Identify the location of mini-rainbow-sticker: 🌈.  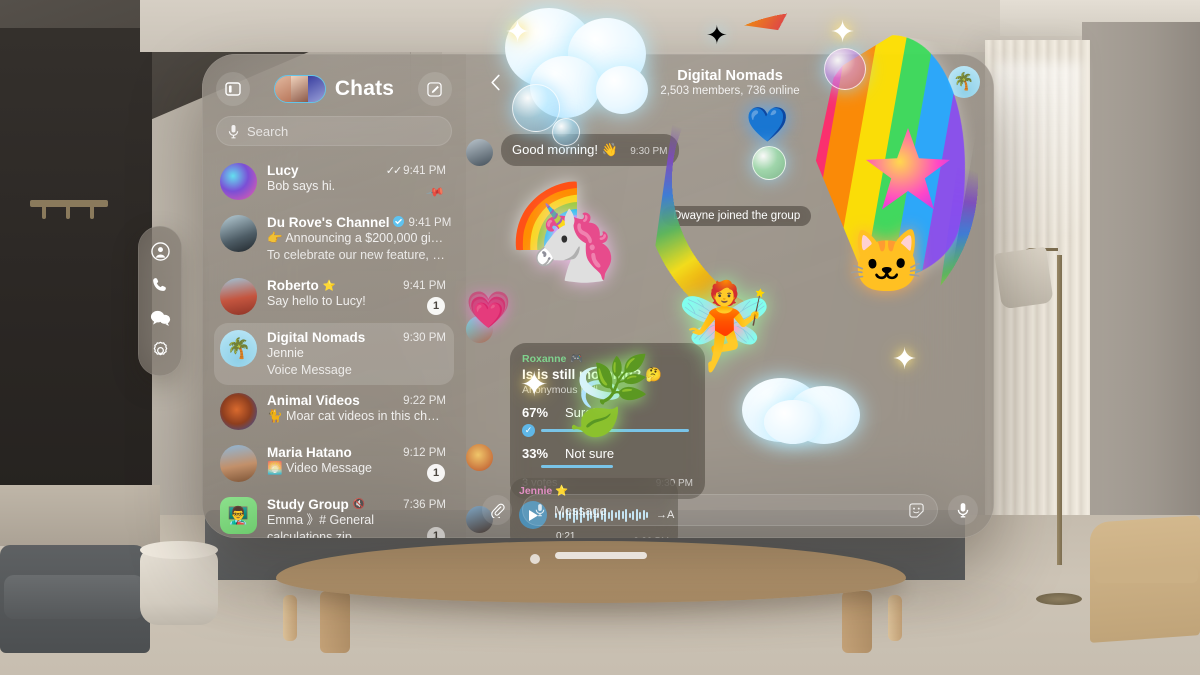
(547, 216).